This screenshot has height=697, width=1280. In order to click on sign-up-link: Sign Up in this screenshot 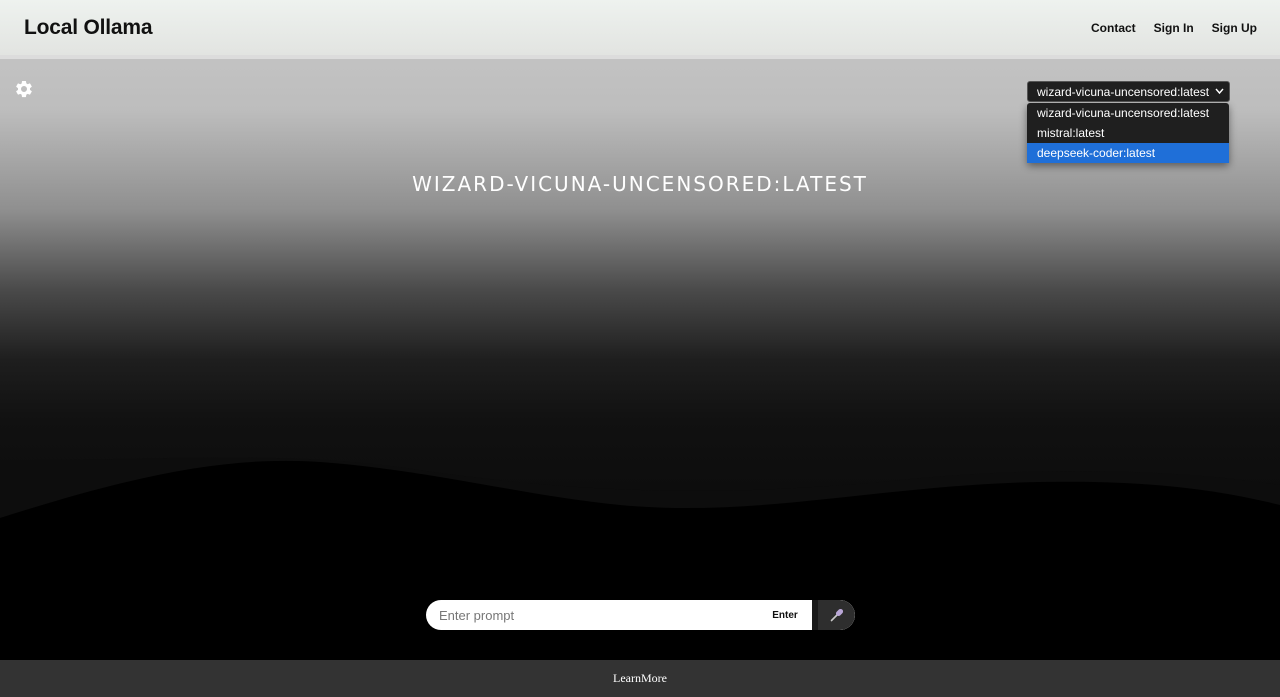, I will do `click(1234, 28)`.